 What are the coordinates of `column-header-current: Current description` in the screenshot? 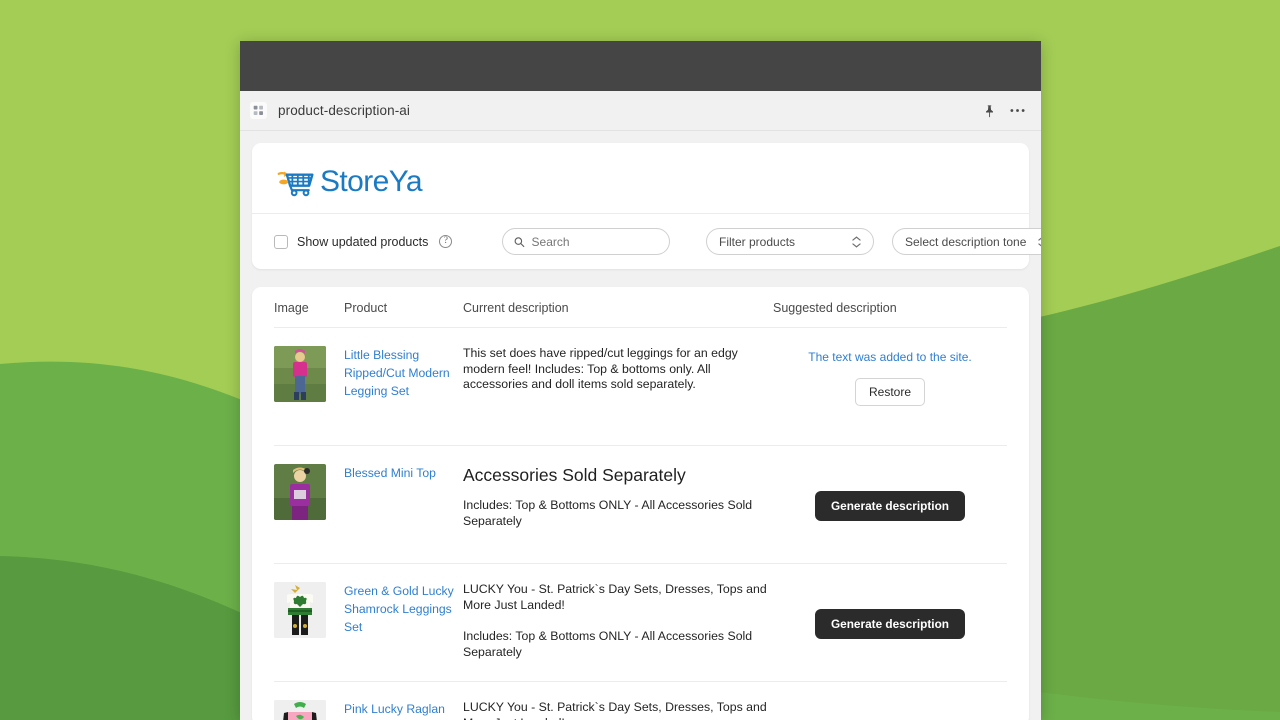 It's located at (516, 308).